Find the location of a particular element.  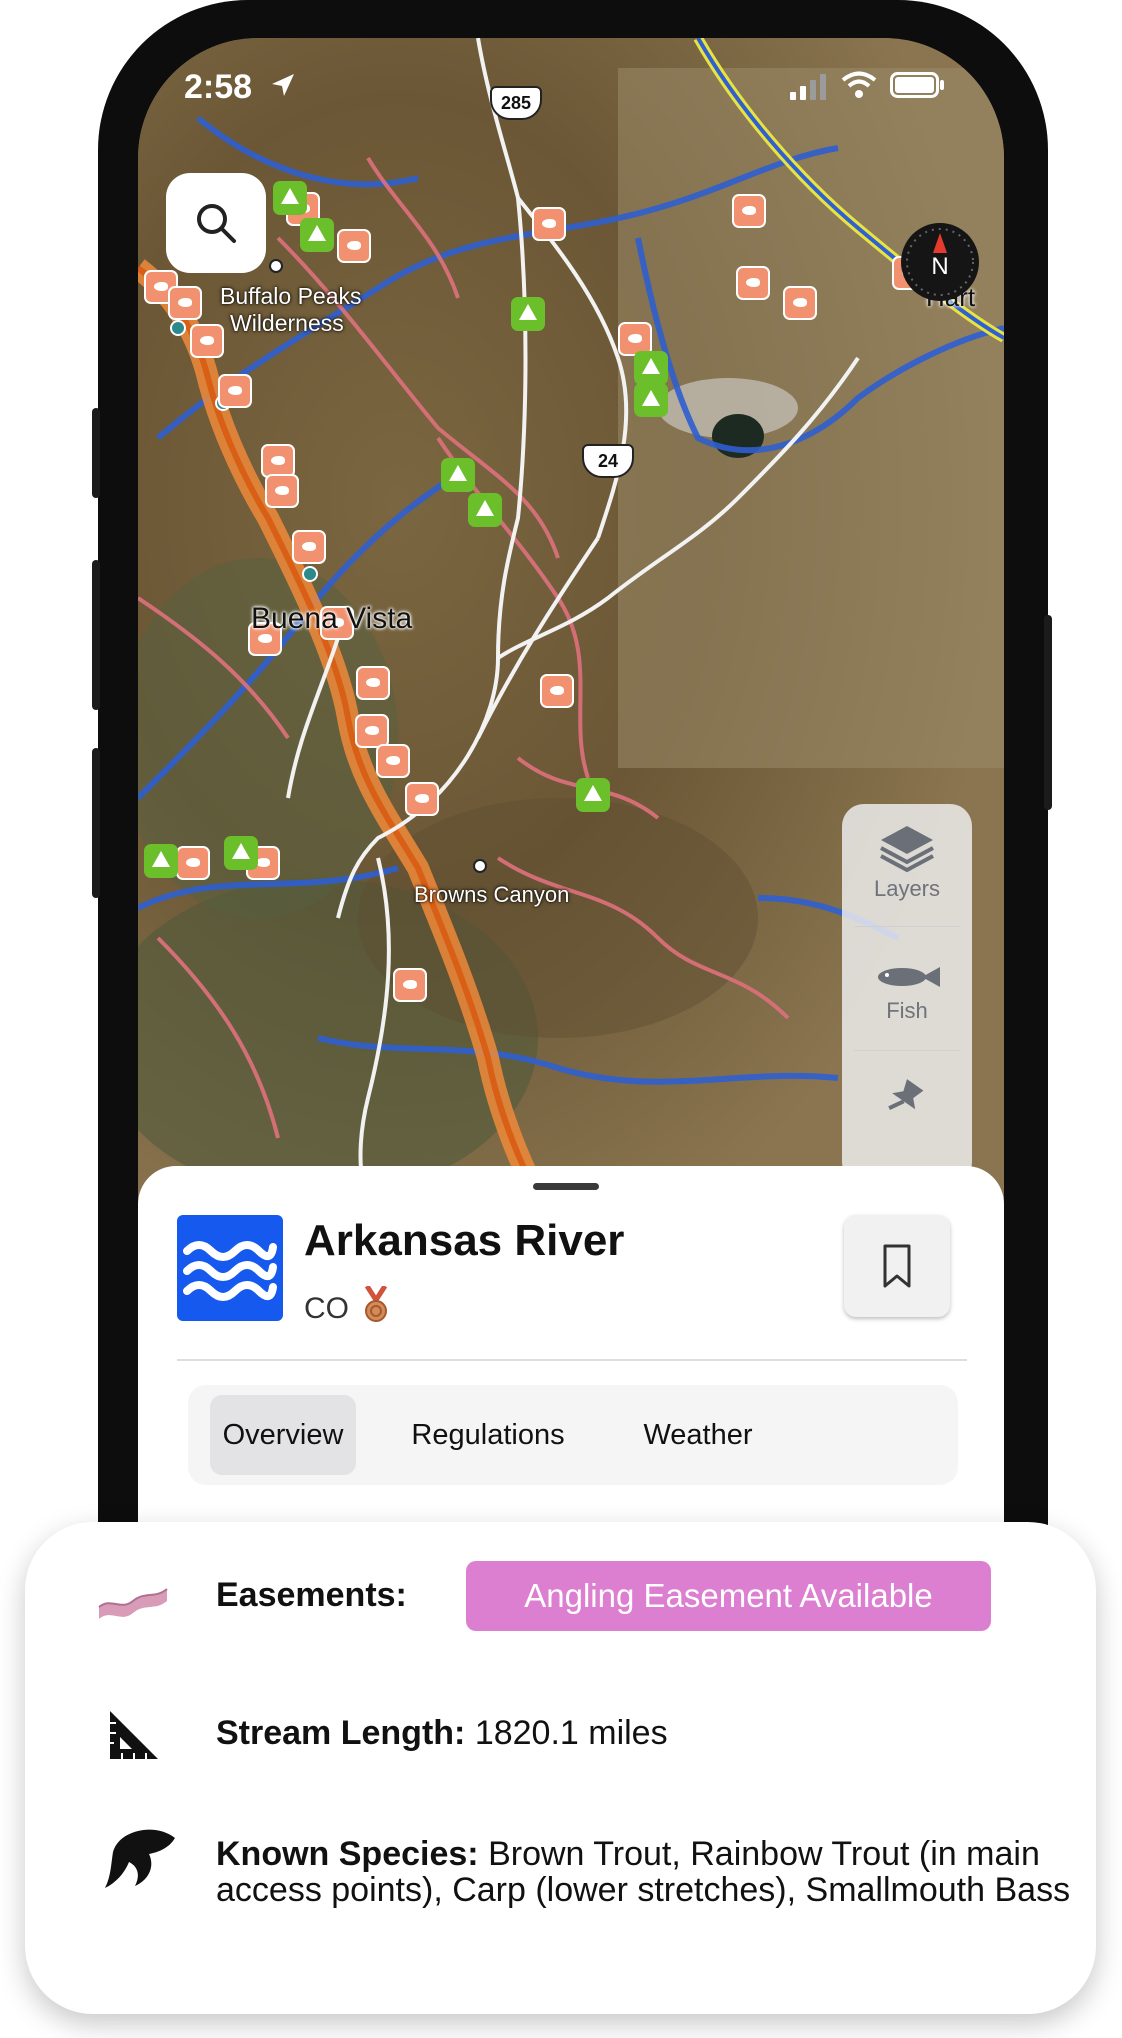

easements-label: Easements: is located at coordinates (311, 1595).